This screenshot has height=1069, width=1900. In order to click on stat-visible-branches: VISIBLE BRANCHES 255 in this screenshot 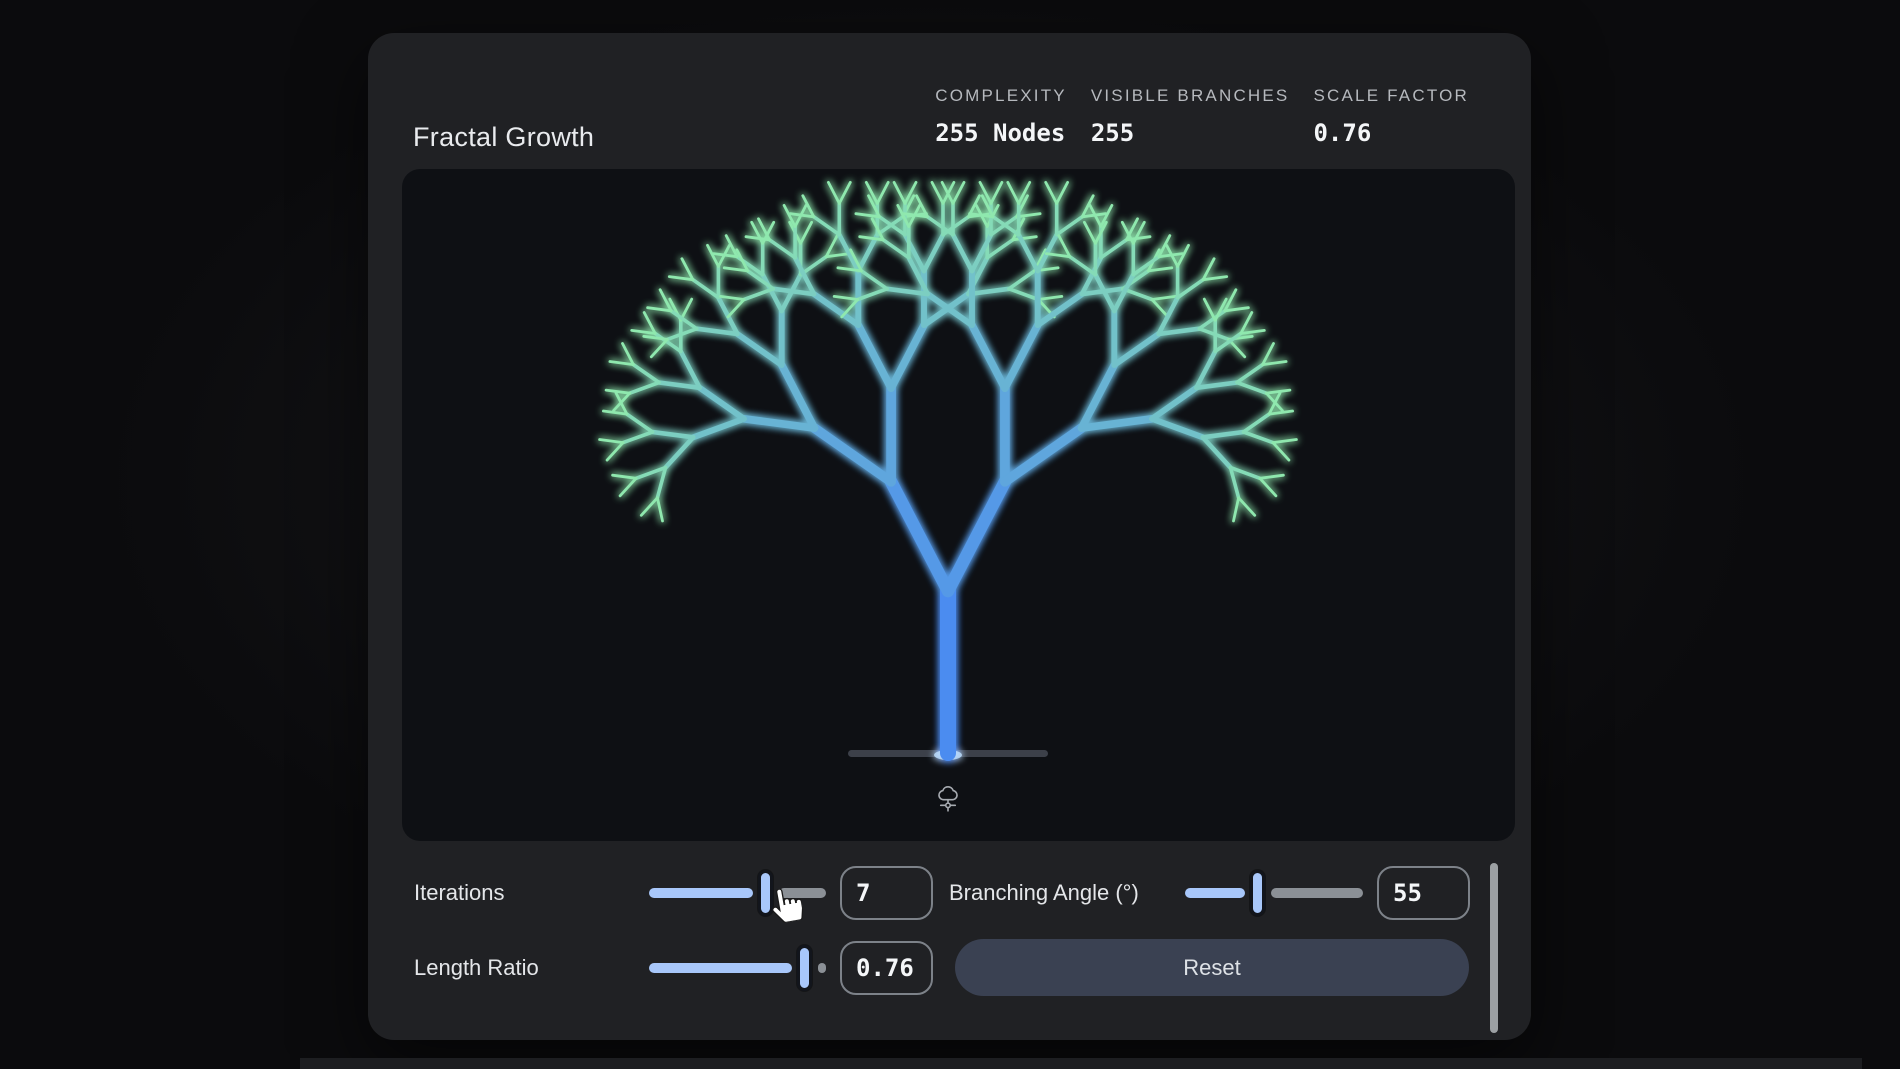, I will do `click(1190, 116)`.